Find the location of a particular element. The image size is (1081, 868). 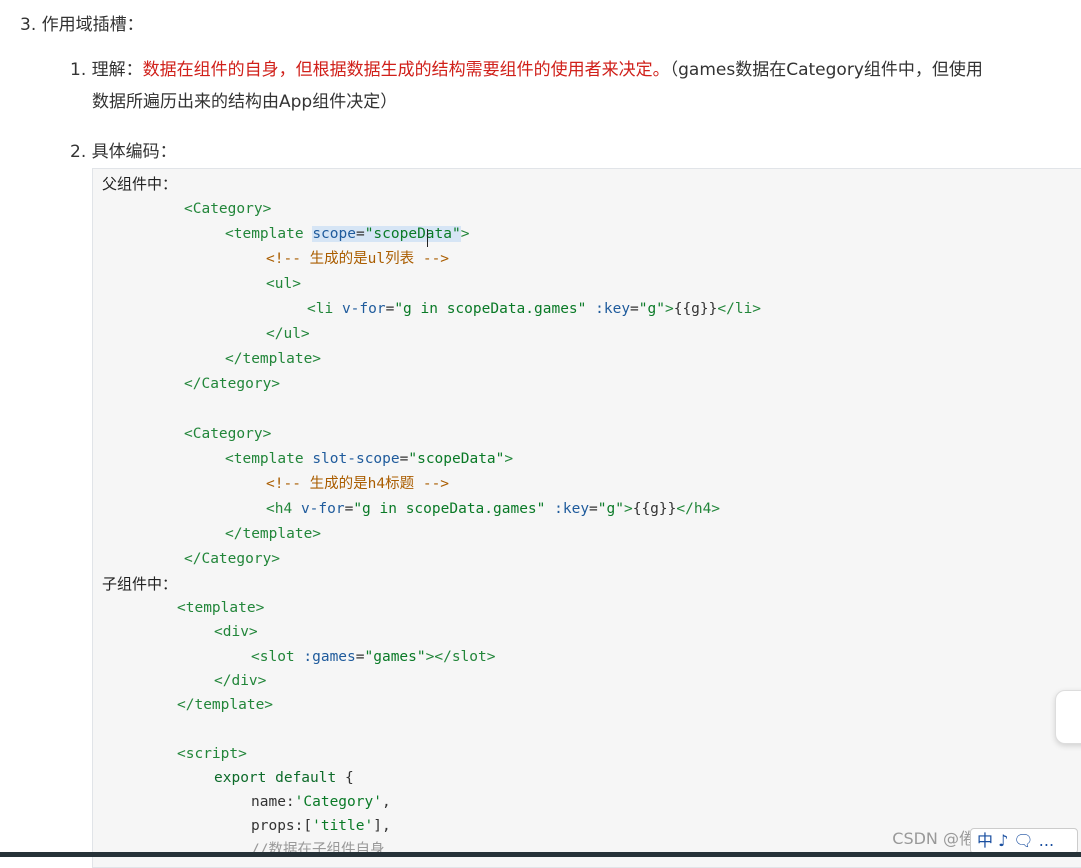

highlight-text: 数据在组件的自身，但根据数据生成的结构需要组件的使用者来决定。 is located at coordinates (406, 70).